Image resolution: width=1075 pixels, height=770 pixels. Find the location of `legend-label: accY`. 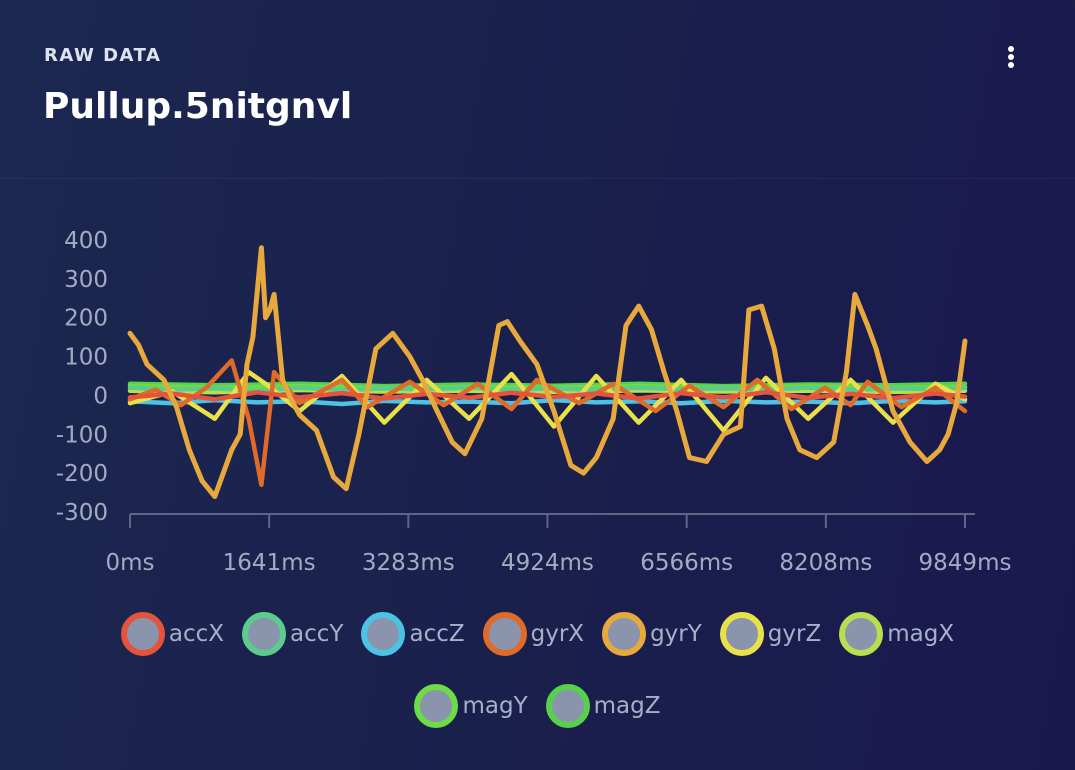

legend-label: accY is located at coordinates (317, 634).